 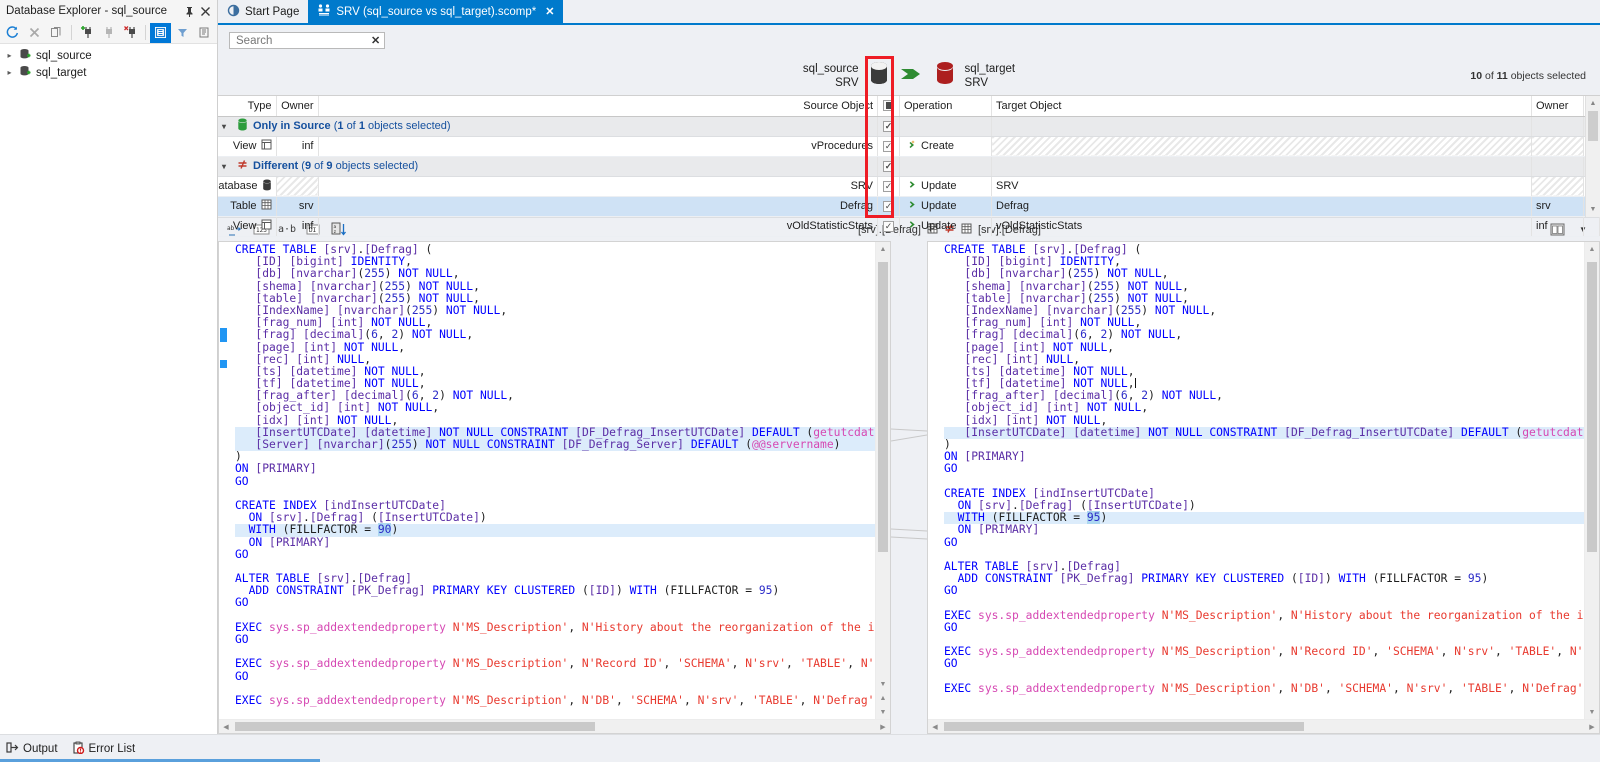 What do you see at coordinates (108, 72) in the screenshot?
I see `tree-item-sql-target: ▸ sql_target` at bounding box center [108, 72].